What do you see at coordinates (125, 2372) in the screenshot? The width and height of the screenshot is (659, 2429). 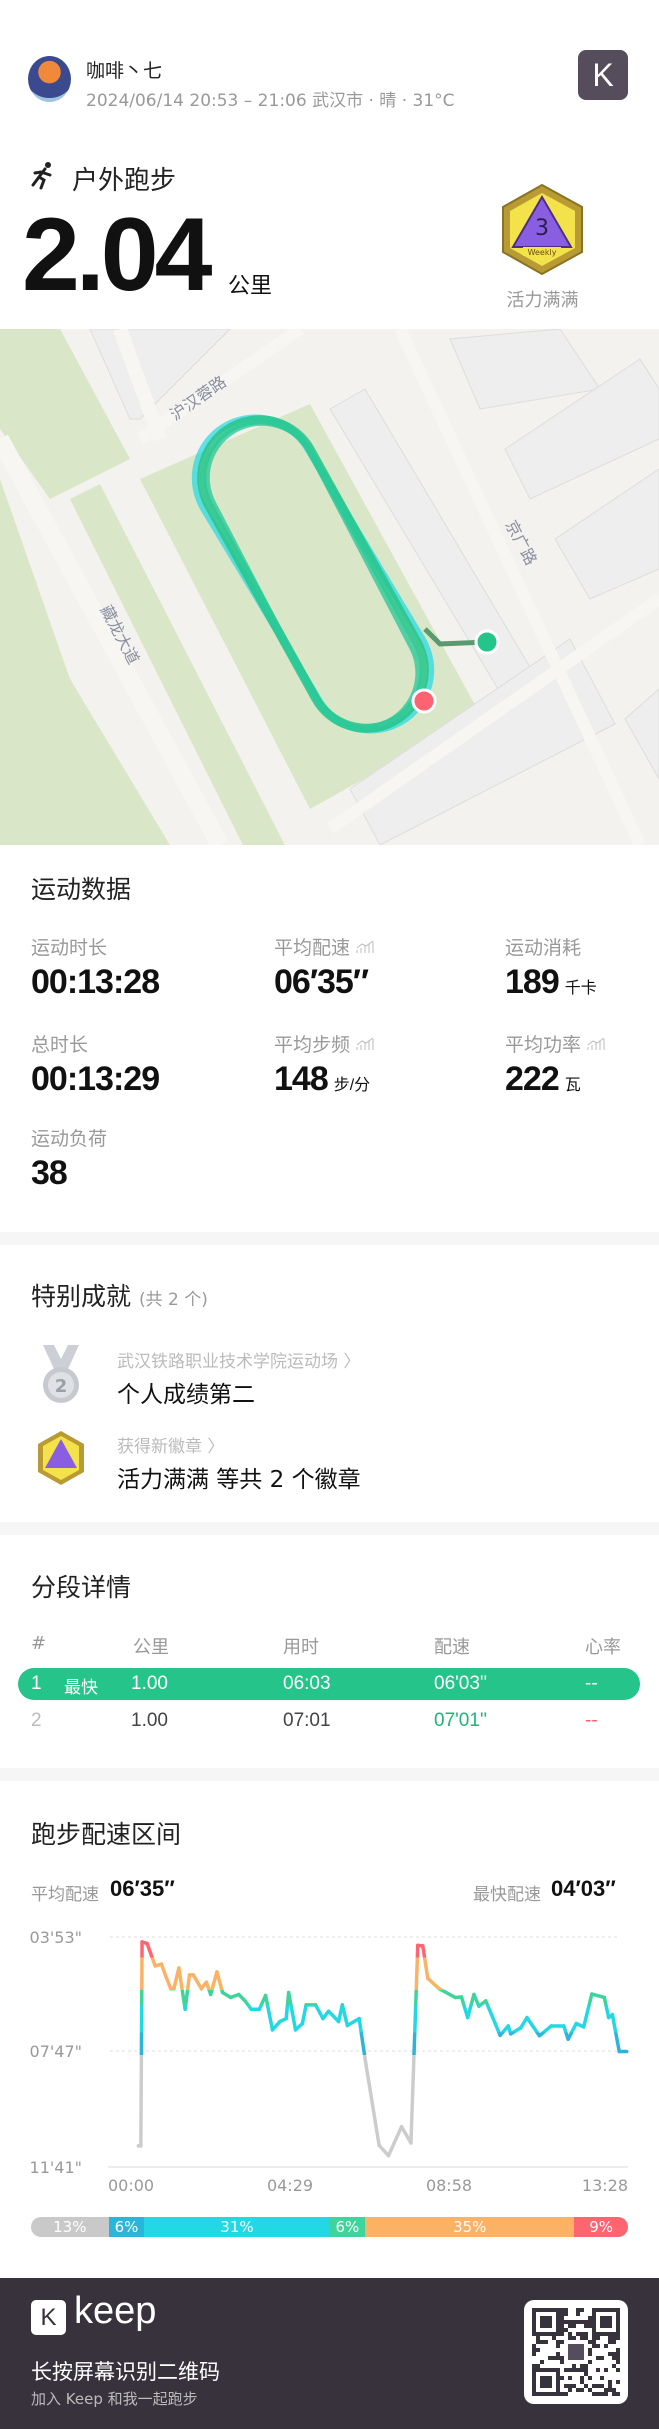 I see `qr-hint: 长按屏幕识别二维码` at bounding box center [125, 2372].